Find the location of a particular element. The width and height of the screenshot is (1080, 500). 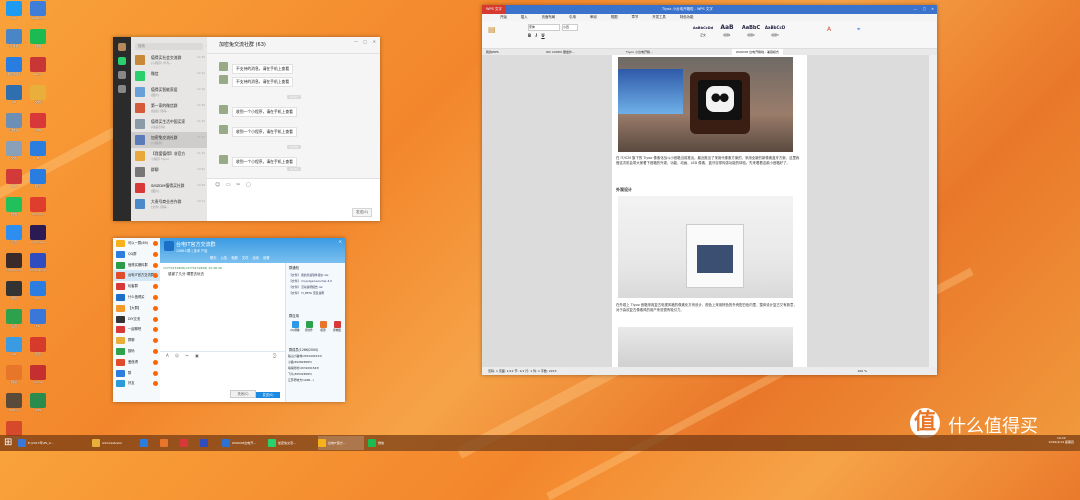

member-item: 江苏老地方(1206...) is located at coordinates (316, 380).